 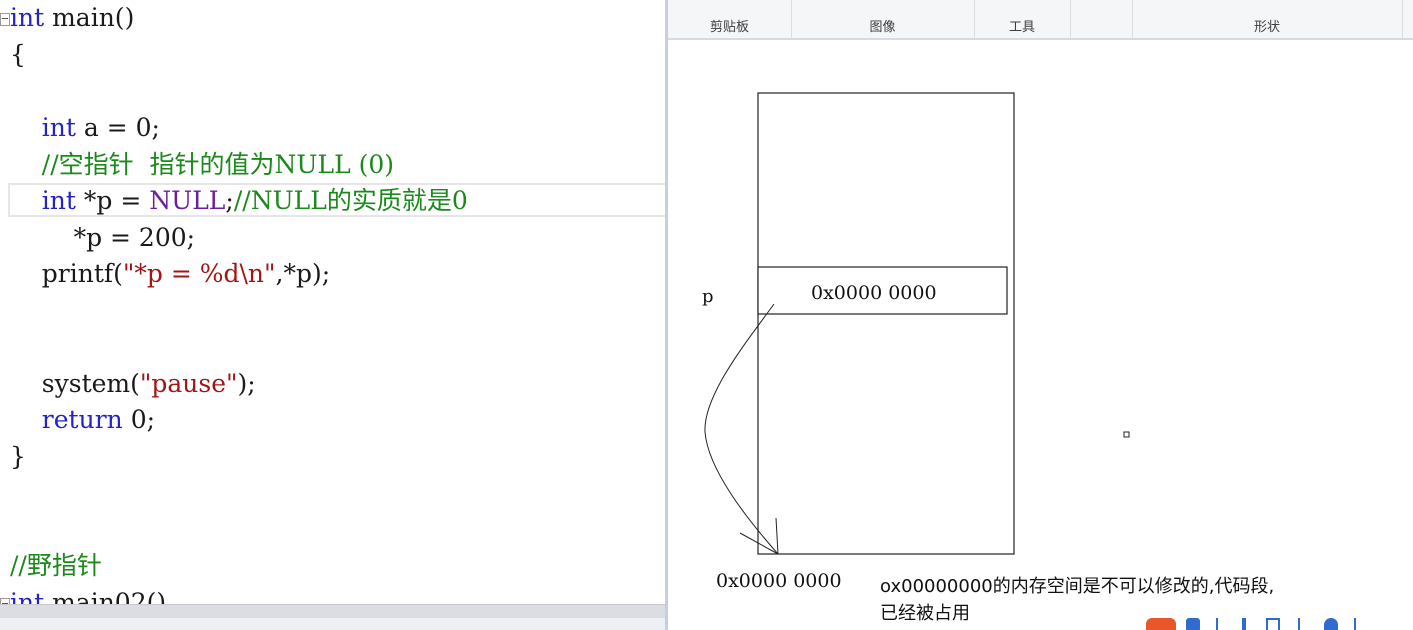 I want to click on code-token: {, so click(x=18, y=54).